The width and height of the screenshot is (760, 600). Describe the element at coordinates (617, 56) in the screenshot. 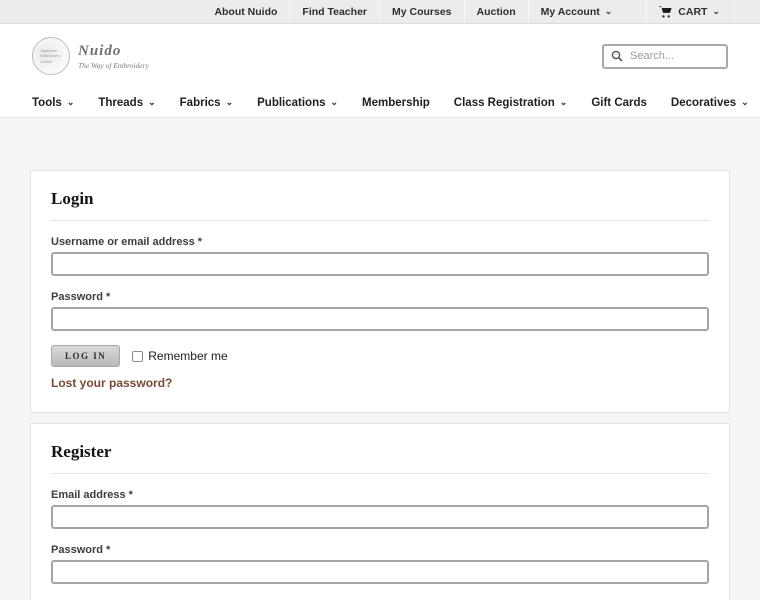

I see `search-icon` at that location.